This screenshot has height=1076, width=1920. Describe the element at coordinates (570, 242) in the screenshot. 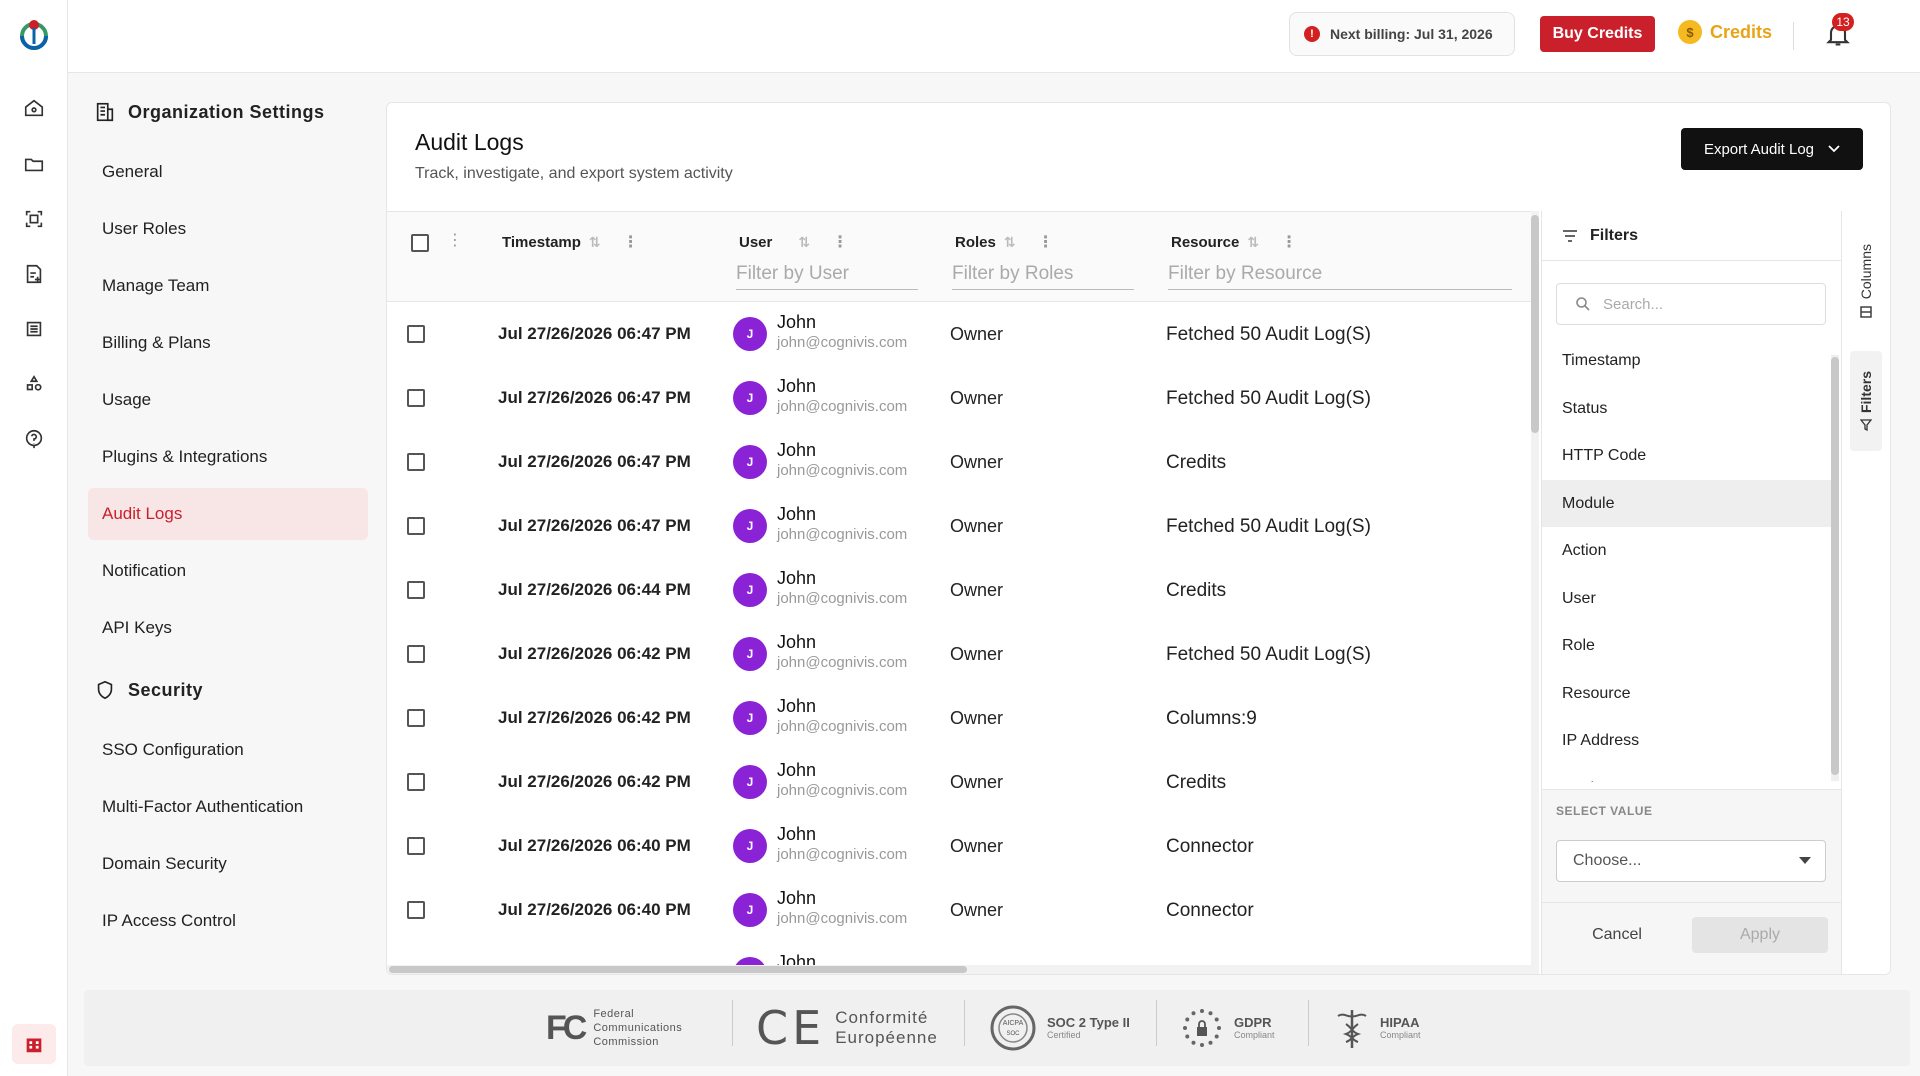

I see `header-timestamp: Timestamp ⇅ ⋮` at that location.